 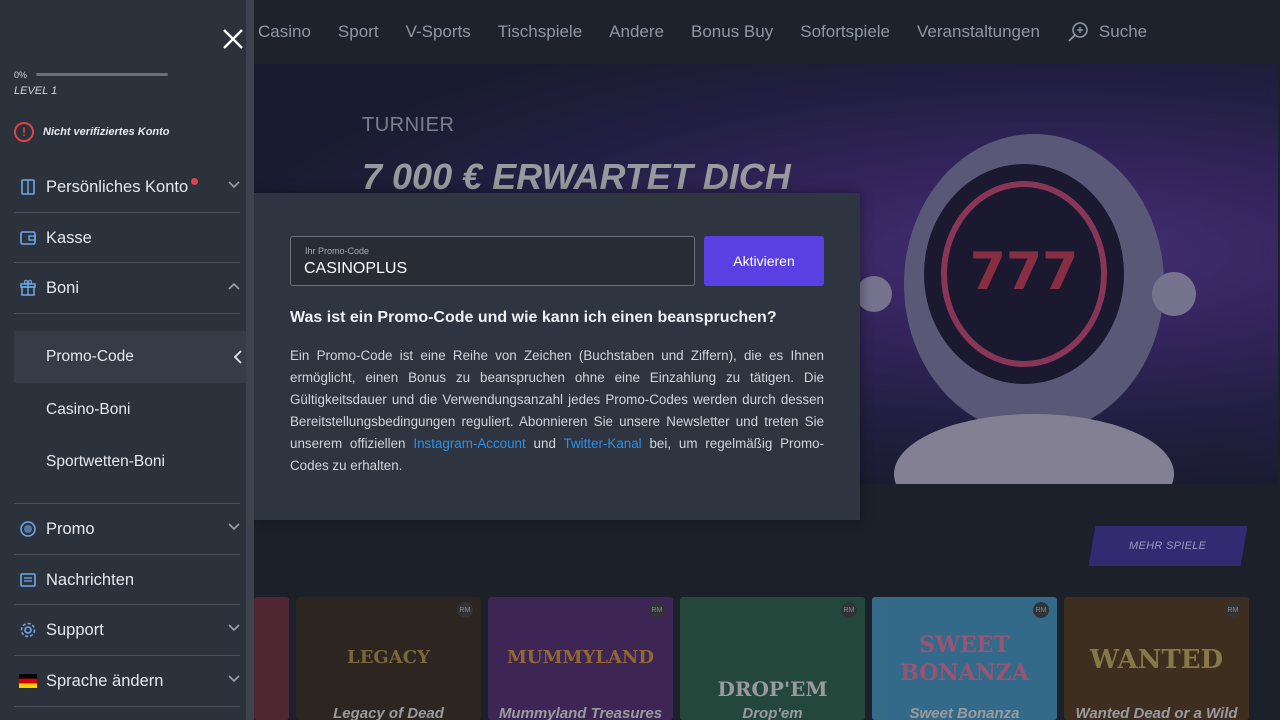 I want to click on nav-item-v-sports: V-Sports, so click(x=438, y=32).